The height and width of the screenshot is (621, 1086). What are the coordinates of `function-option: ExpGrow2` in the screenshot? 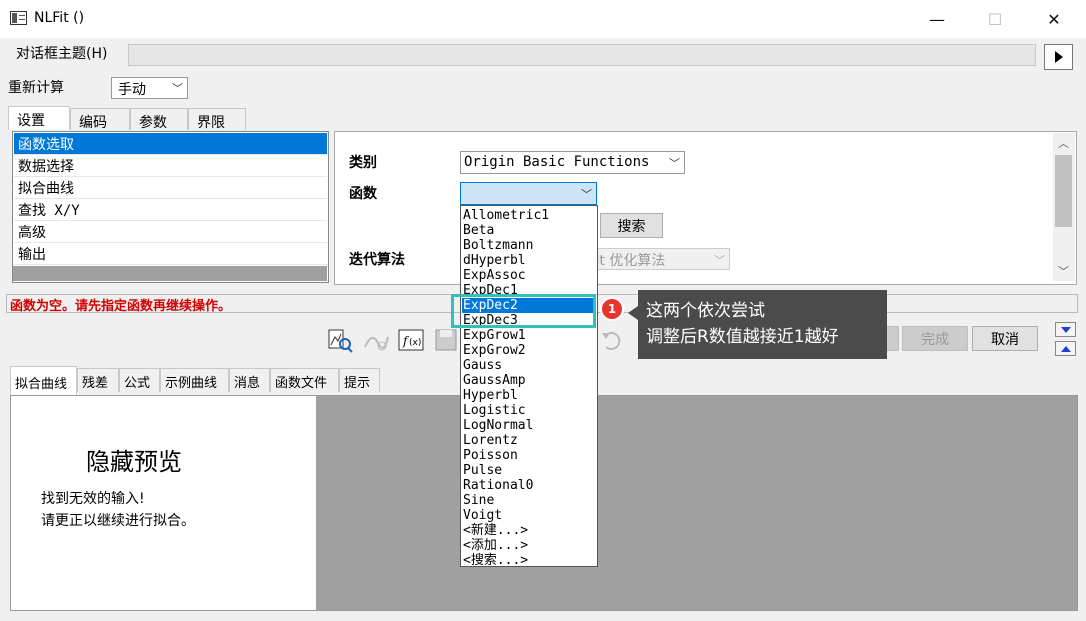 It's located at (529, 350).